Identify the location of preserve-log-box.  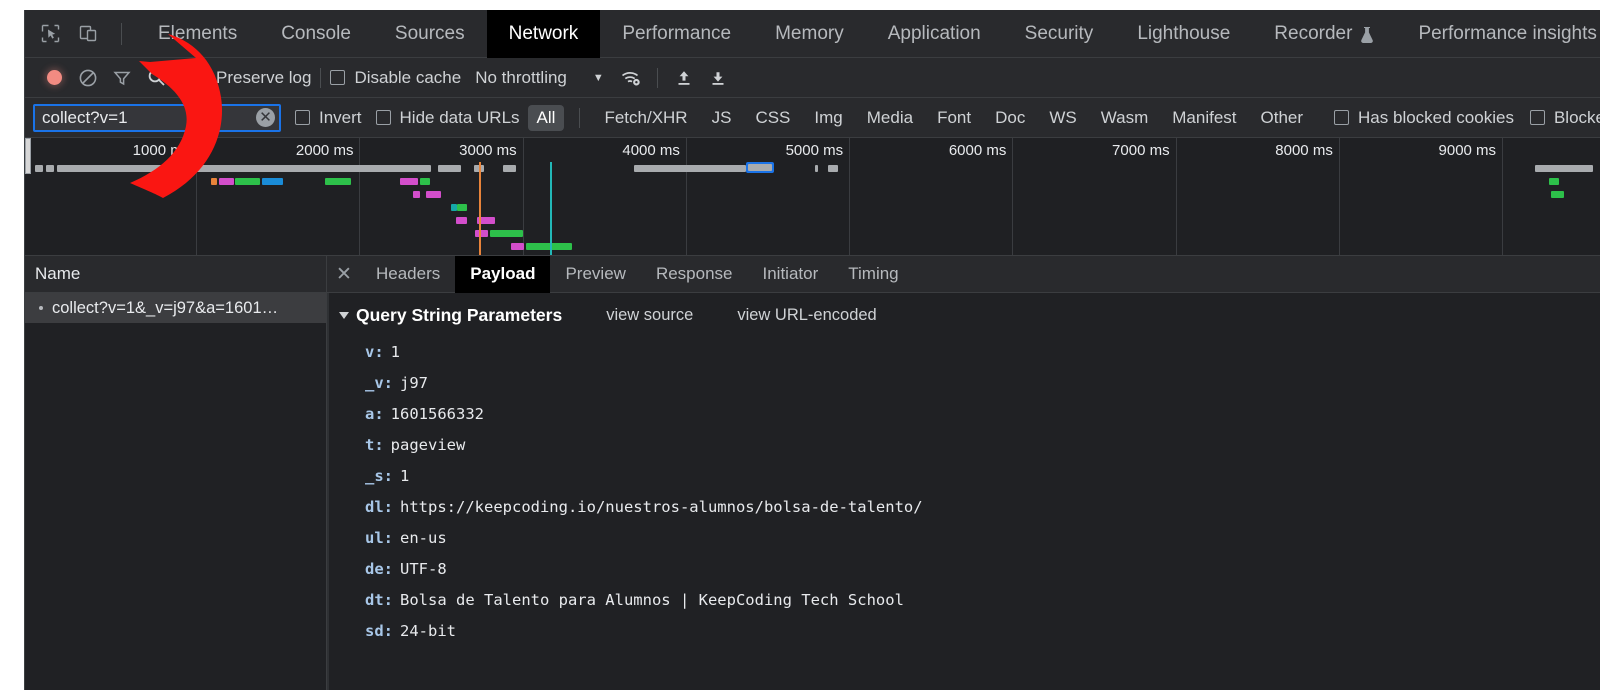
(199, 77).